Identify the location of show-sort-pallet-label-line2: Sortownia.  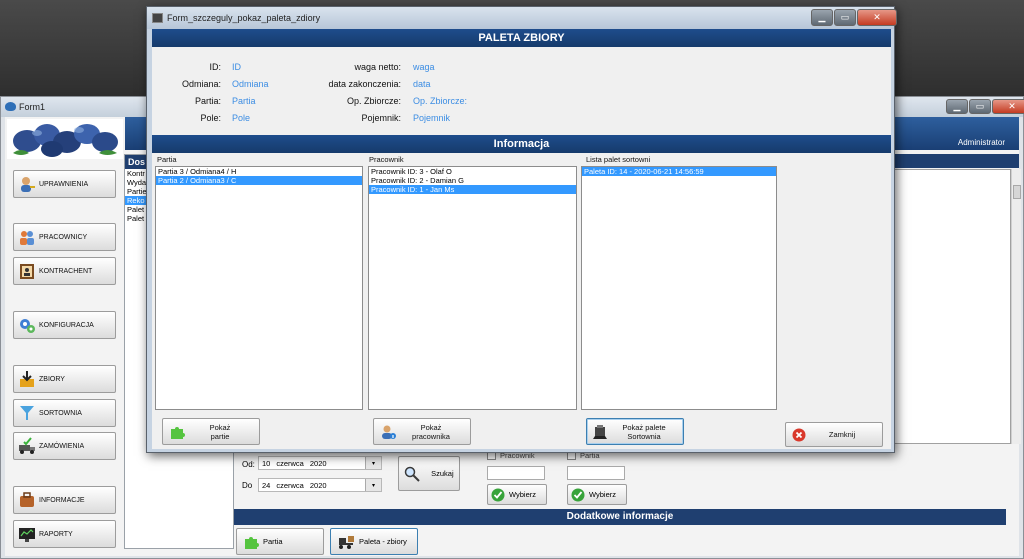
(644, 436).